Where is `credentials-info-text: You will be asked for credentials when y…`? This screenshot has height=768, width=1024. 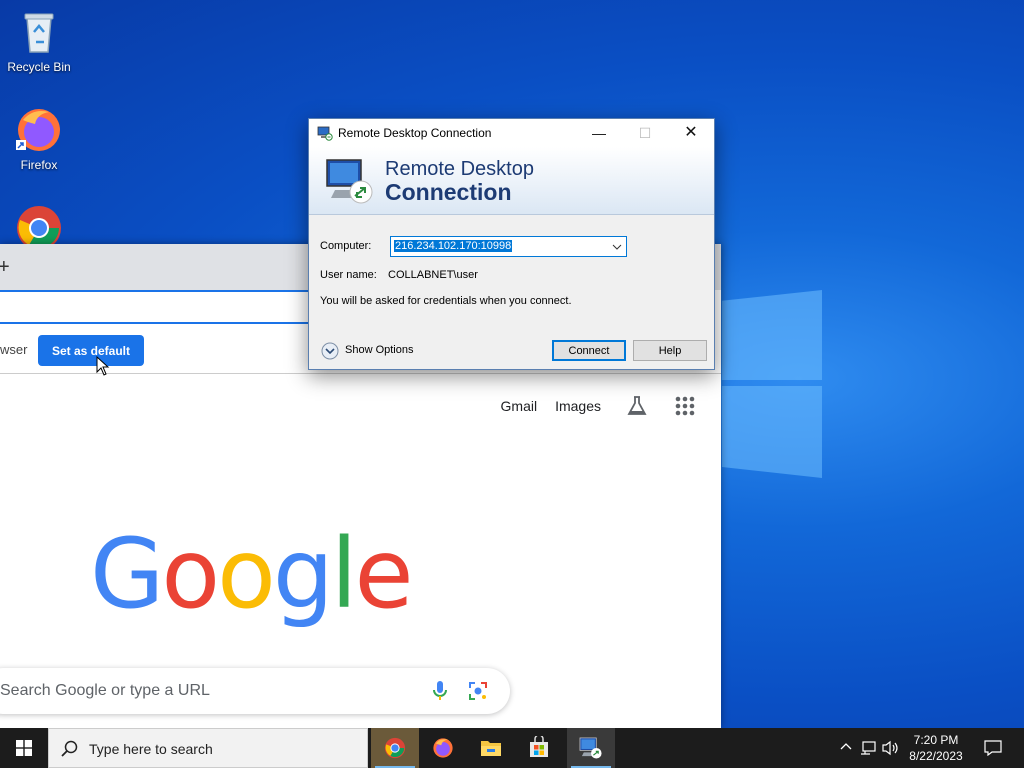
credentials-info-text: You will be asked for credentials when y… is located at coordinates (446, 301).